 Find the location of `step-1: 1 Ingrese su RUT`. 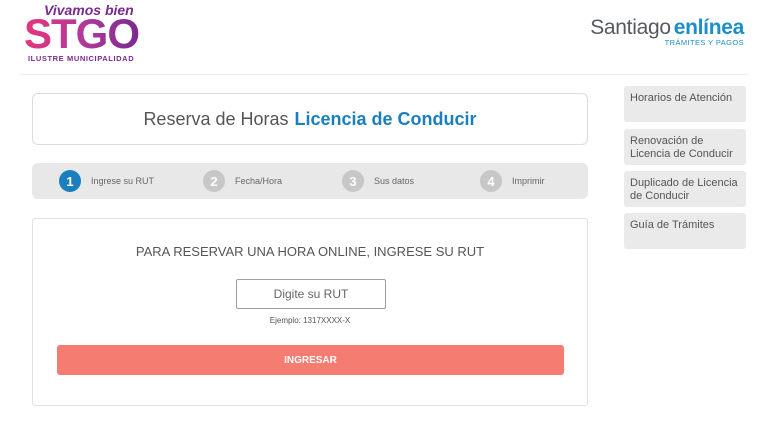

step-1: 1 Ingrese su RUT is located at coordinates (106, 181).